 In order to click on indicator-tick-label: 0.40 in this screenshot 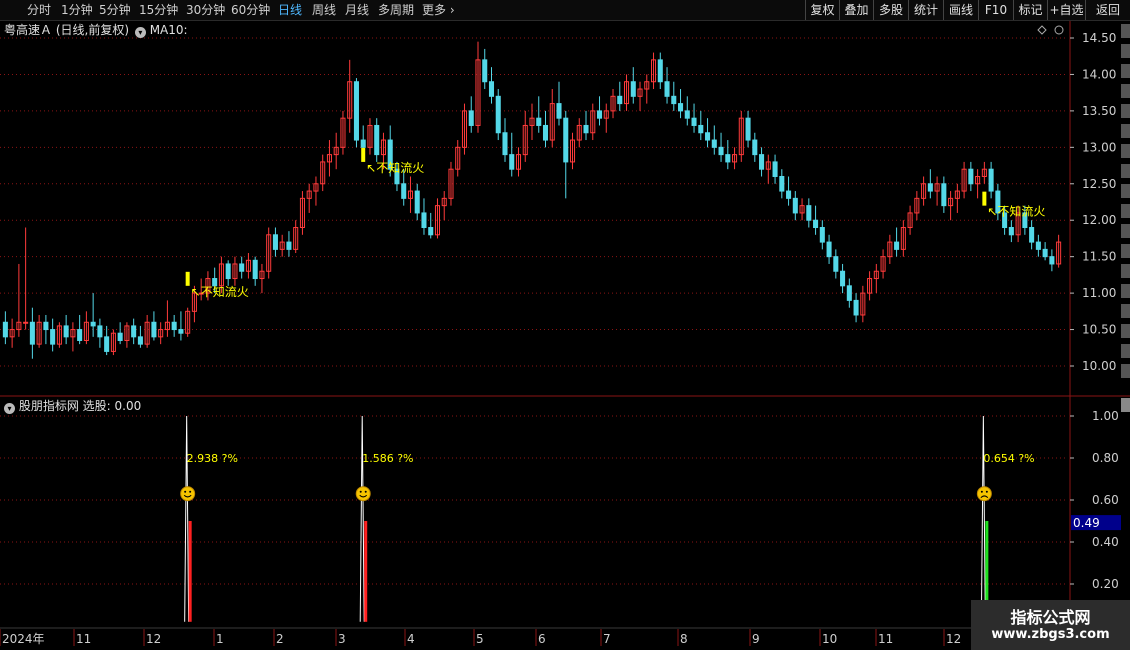, I will do `click(1105, 542)`.